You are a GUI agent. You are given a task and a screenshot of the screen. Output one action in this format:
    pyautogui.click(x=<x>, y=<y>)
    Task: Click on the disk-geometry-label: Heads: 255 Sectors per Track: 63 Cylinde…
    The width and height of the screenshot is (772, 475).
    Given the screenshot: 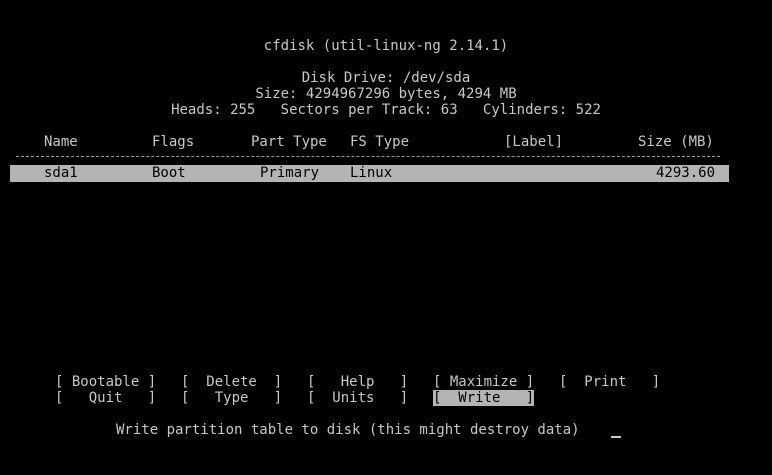 What is the action you would take?
    pyautogui.click(x=386, y=110)
    